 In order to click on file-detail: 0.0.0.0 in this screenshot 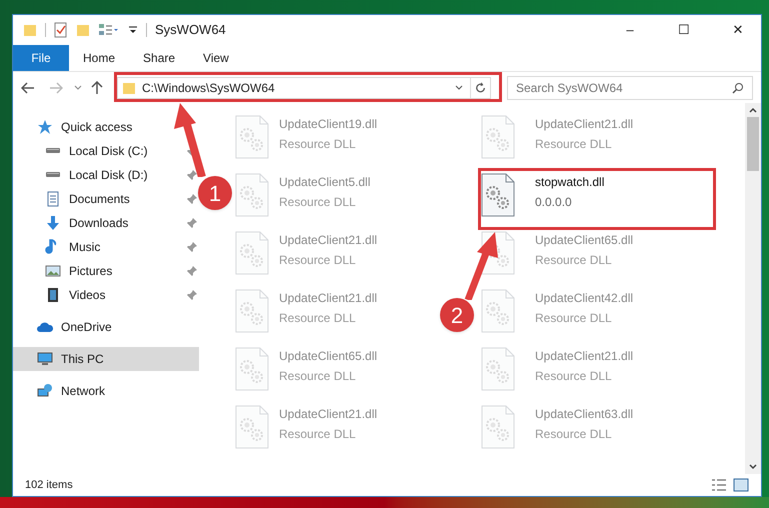, I will do `click(554, 202)`.